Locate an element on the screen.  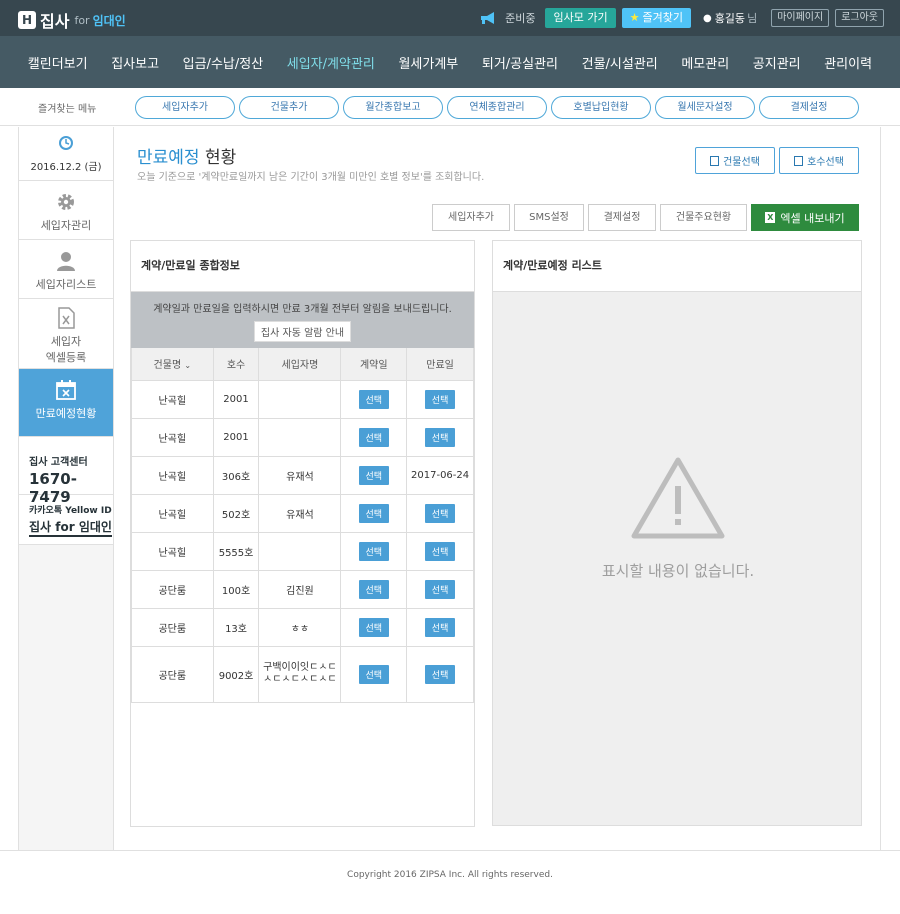
fav-rent-sms: 월세문자설정 is located at coordinates (705, 107).